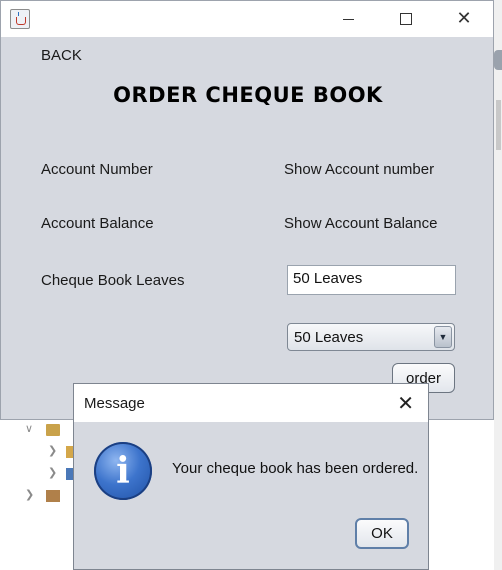 This screenshot has width=502, height=570. Describe the element at coordinates (97, 223) in the screenshot. I see `account-balance-label: Account Balance` at that location.